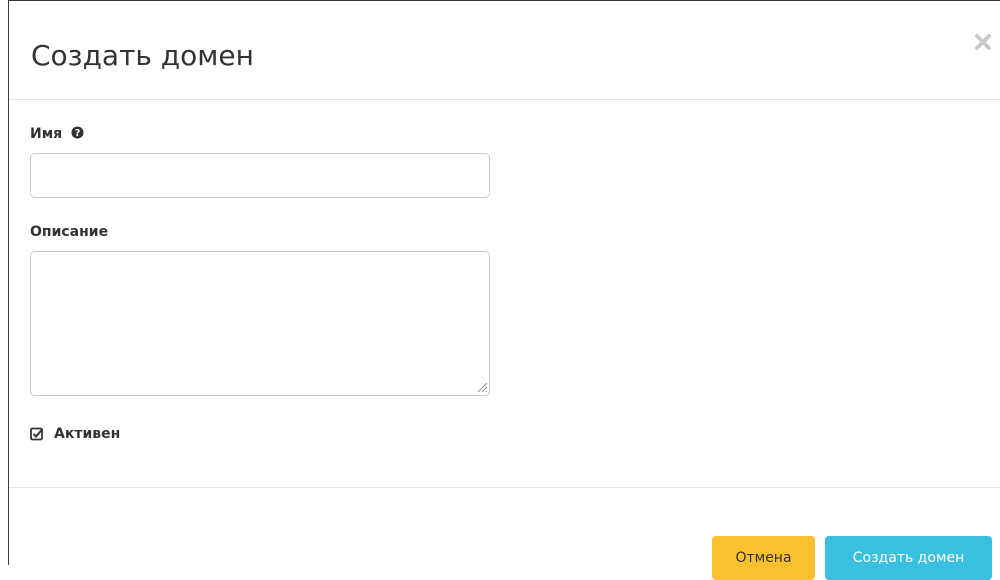 The width and height of the screenshot is (1000, 580). I want to click on checked-square-icon, so click(37, 434).